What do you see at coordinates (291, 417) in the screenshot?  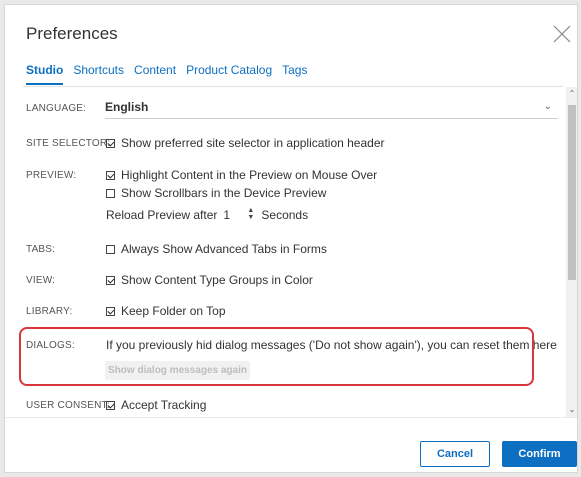 I see `footer-divider` at bounding box center [291, 417].